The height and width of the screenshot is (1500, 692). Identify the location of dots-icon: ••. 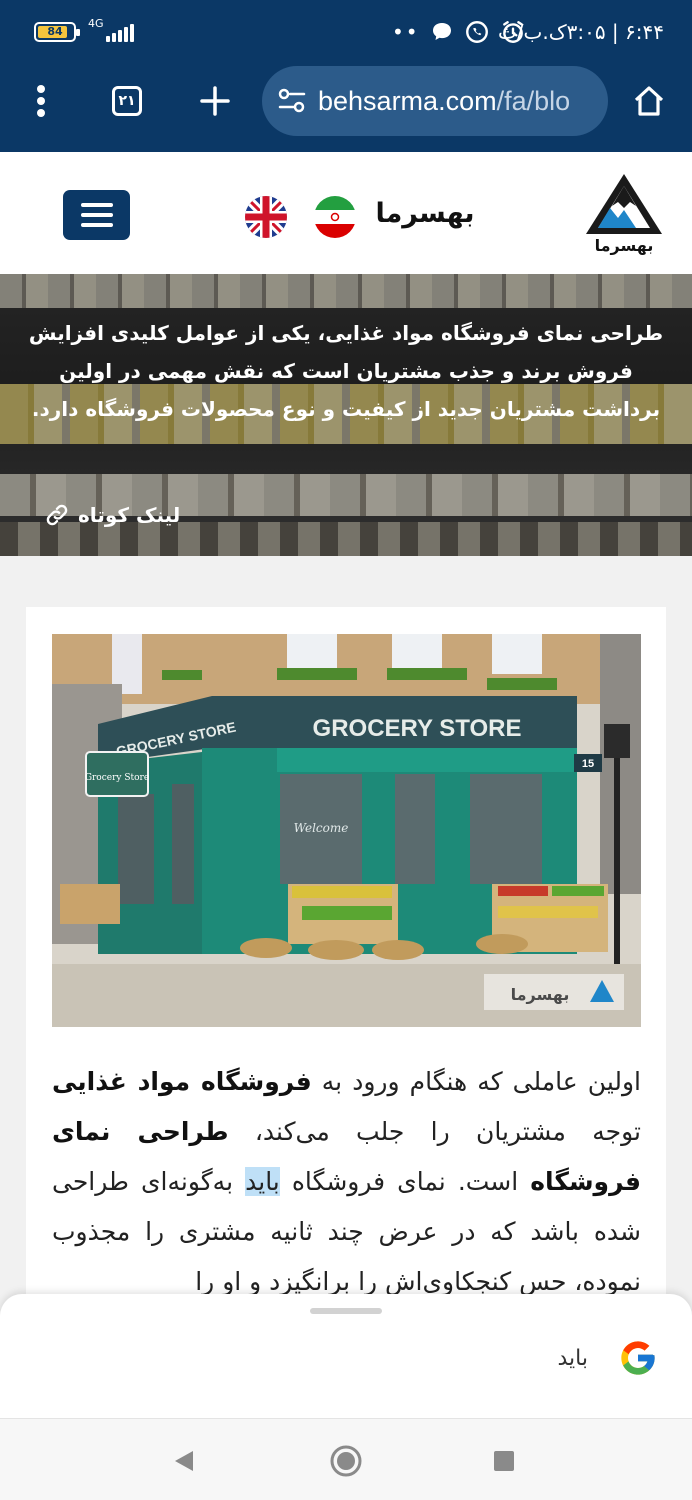
(406, 32).